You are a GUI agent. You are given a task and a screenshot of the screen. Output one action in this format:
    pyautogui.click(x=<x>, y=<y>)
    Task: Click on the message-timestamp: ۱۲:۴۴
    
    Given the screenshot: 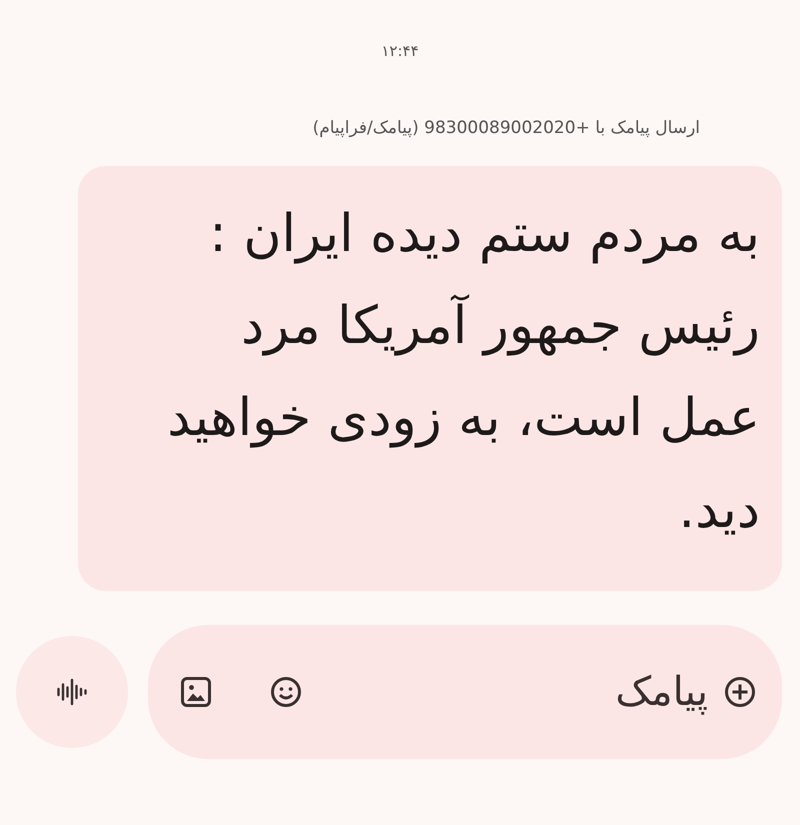 What is the action you would take?
    pyautogui.click(x=400, y=51)
    